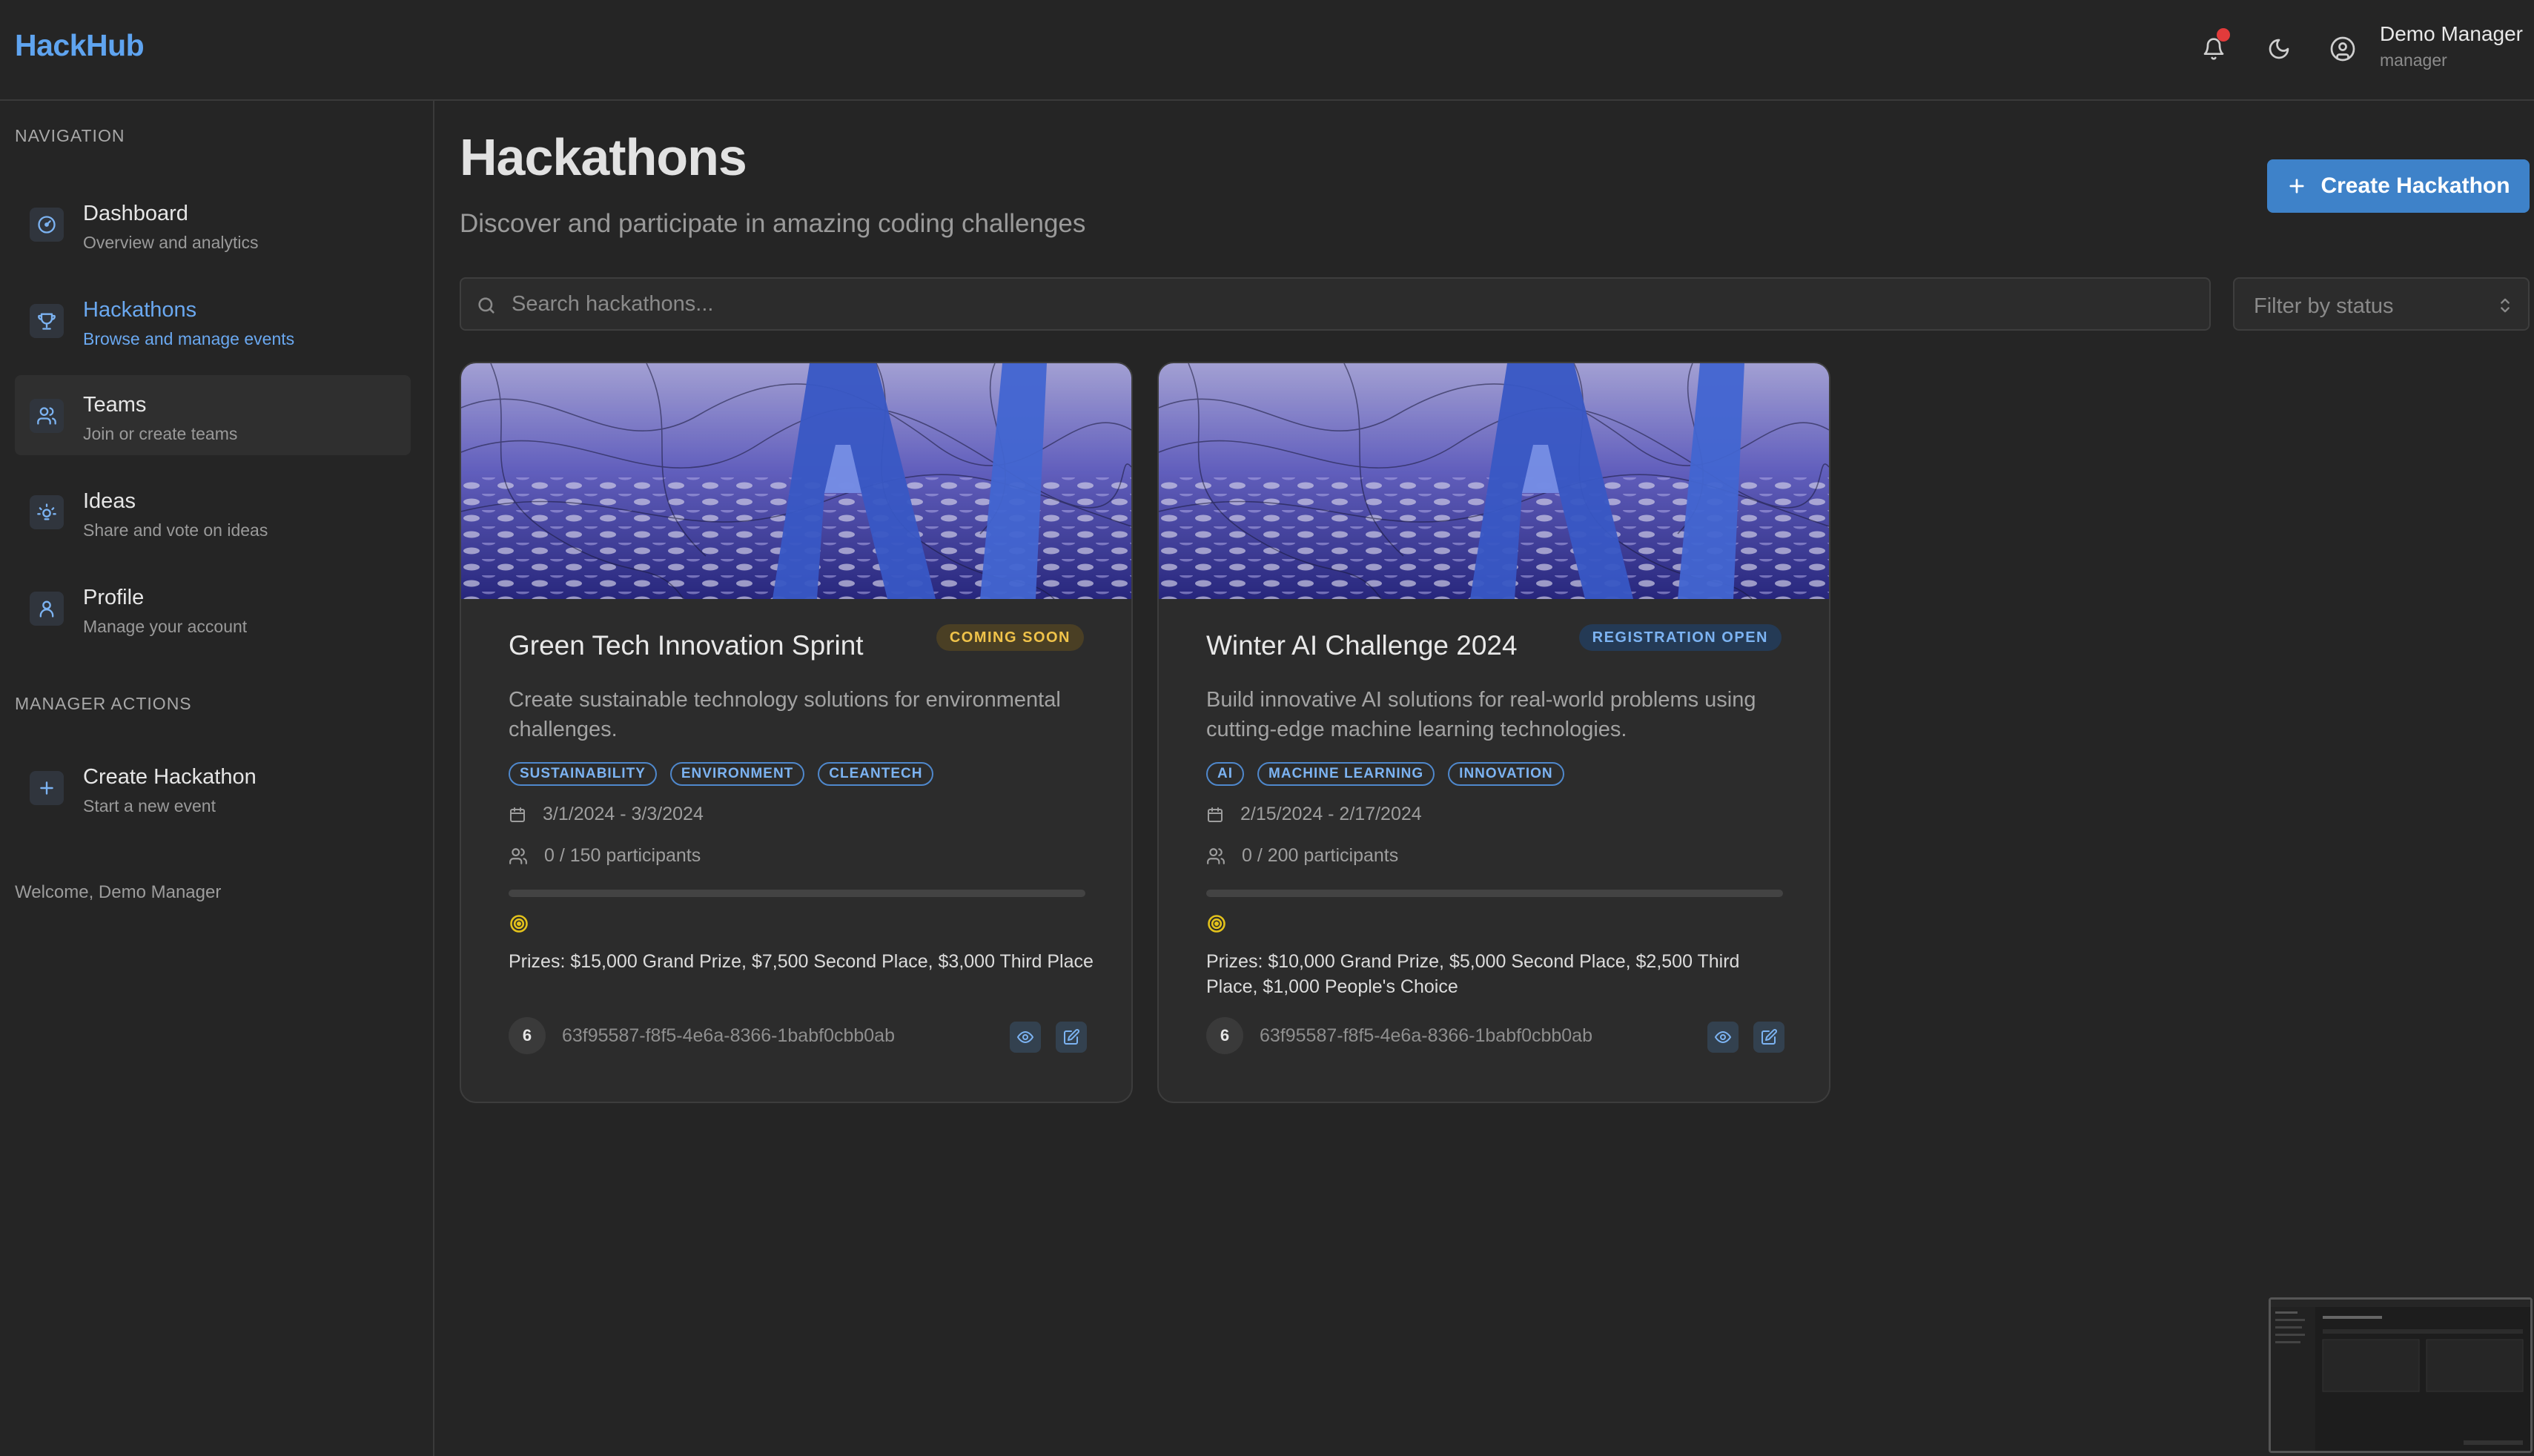 The height and width of the screenshot is (1456, 2534). Describe the element at coordinates (170, 777) in the screenshot. I see `sidebar-item-label: Create Hackathon` at that location.